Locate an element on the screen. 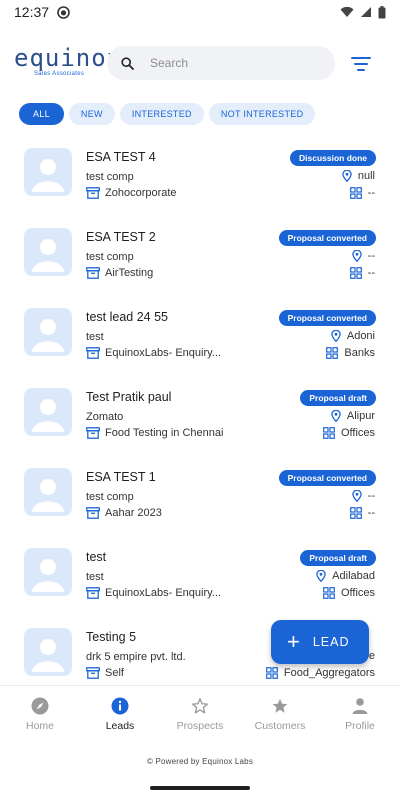 Image resolution: width=400 pixels, height=800 pixels. nav-customers-label: Customers is located at coordinates (280, 726).